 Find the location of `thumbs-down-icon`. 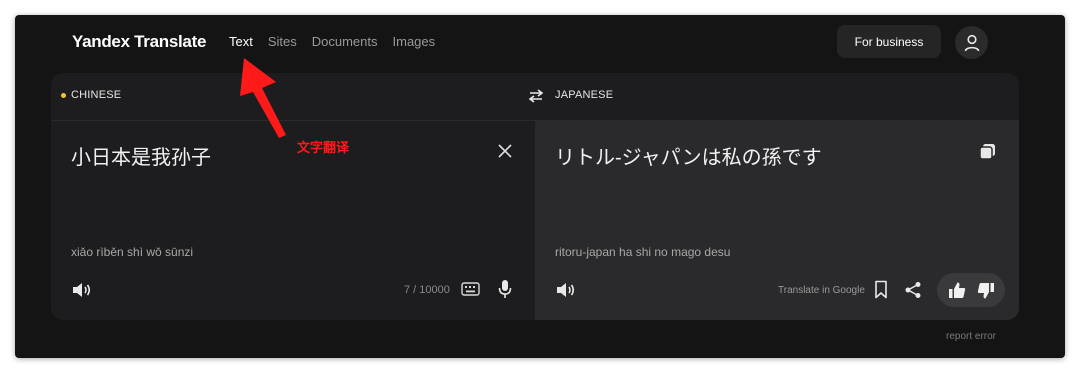

thumbs-down-icon is located at coordinates (986, 291).